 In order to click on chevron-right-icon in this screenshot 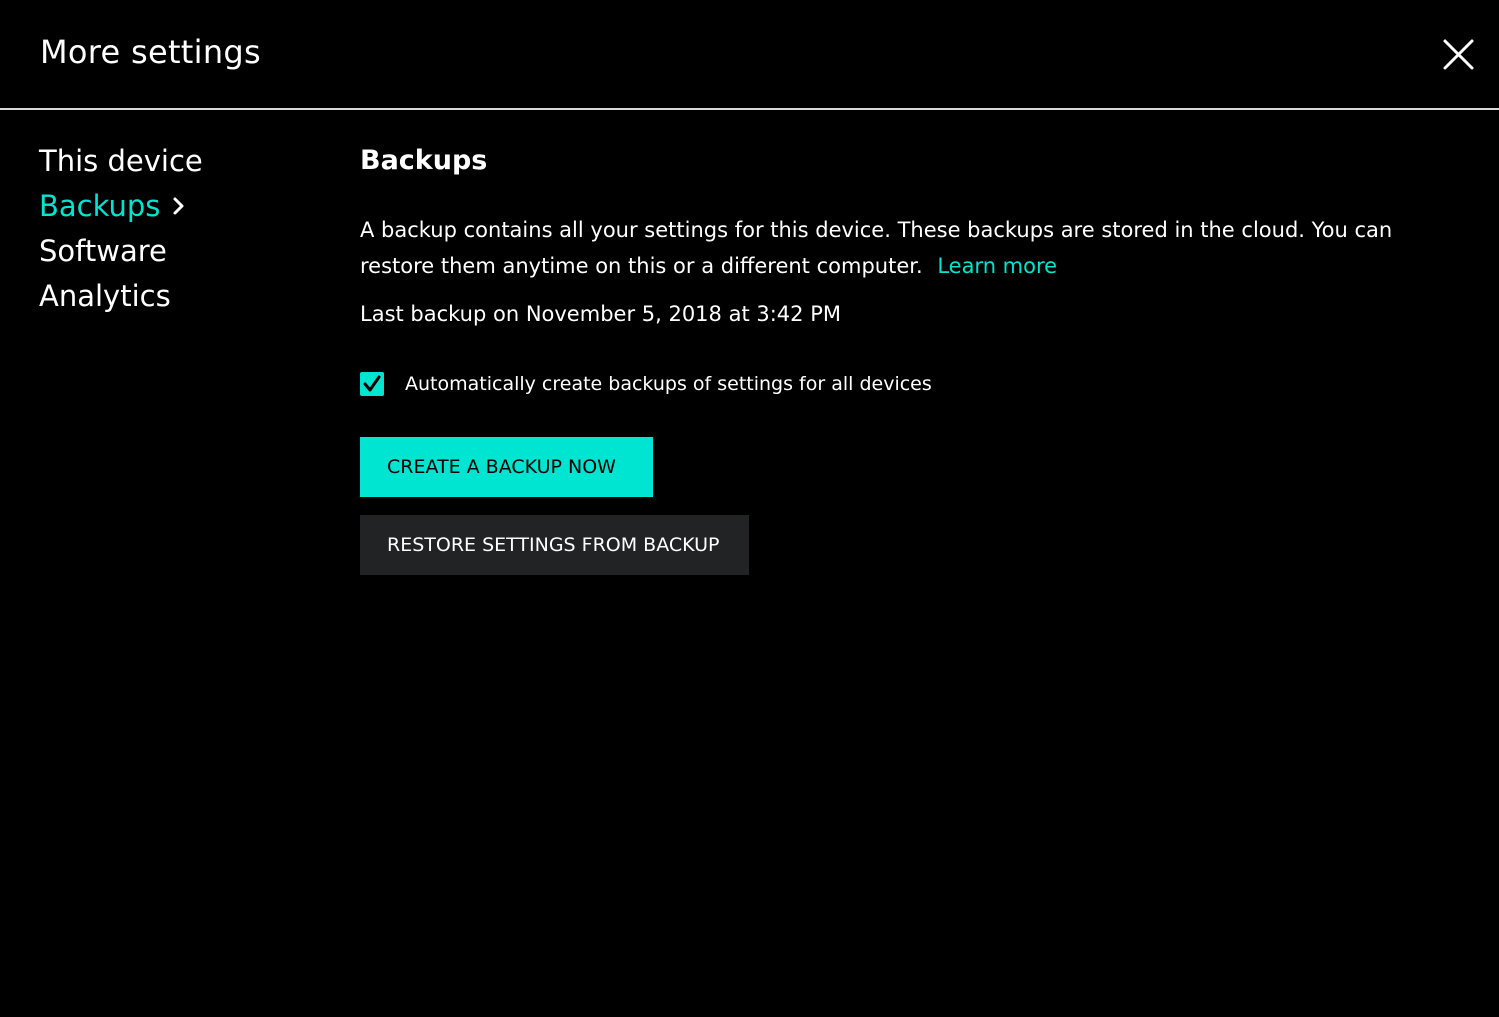, I will do `click(178, 205)`.